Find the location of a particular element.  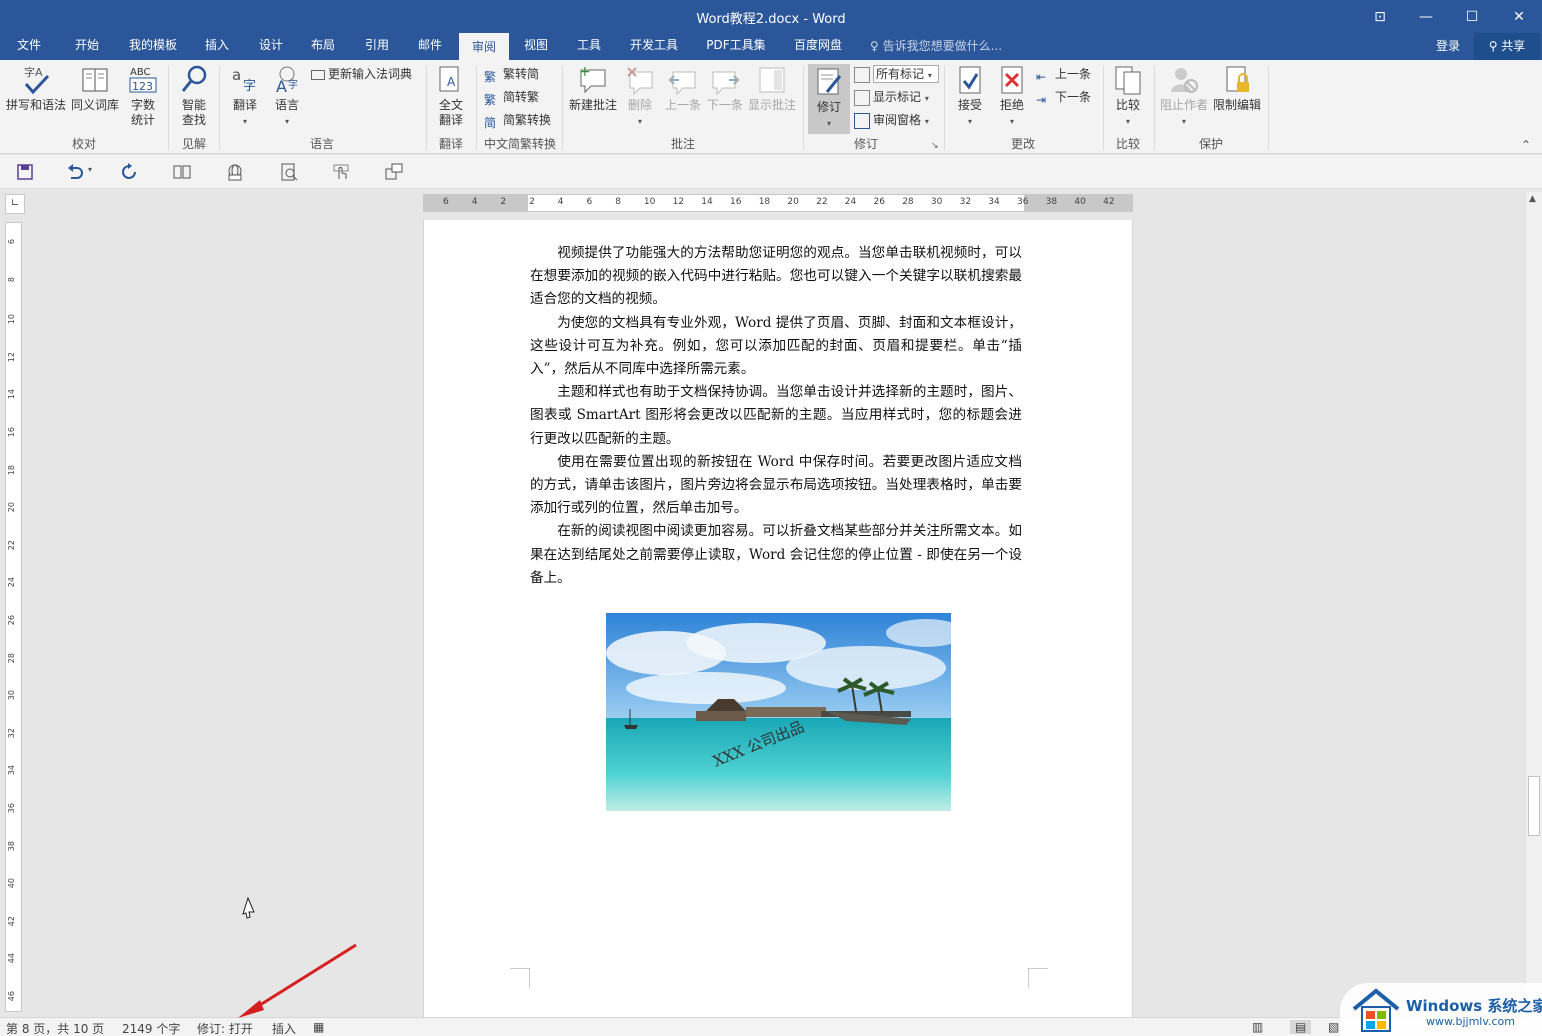

undo-icon is located at coordinates (75, 172).